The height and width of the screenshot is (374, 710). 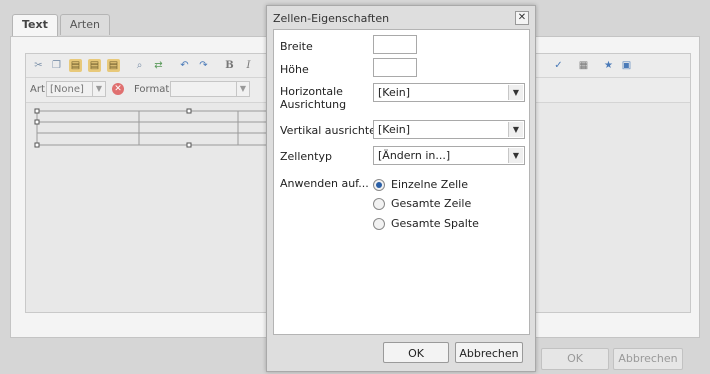 I want to click on editor-table, so click(x=159, y=128).